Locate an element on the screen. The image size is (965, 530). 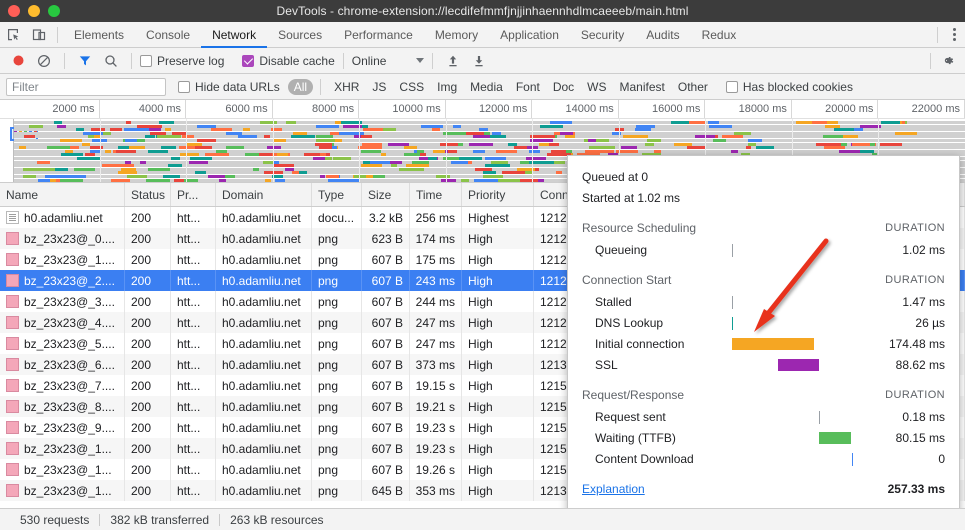
cell-time: 19.23 s is located at coordinates (436, 427).